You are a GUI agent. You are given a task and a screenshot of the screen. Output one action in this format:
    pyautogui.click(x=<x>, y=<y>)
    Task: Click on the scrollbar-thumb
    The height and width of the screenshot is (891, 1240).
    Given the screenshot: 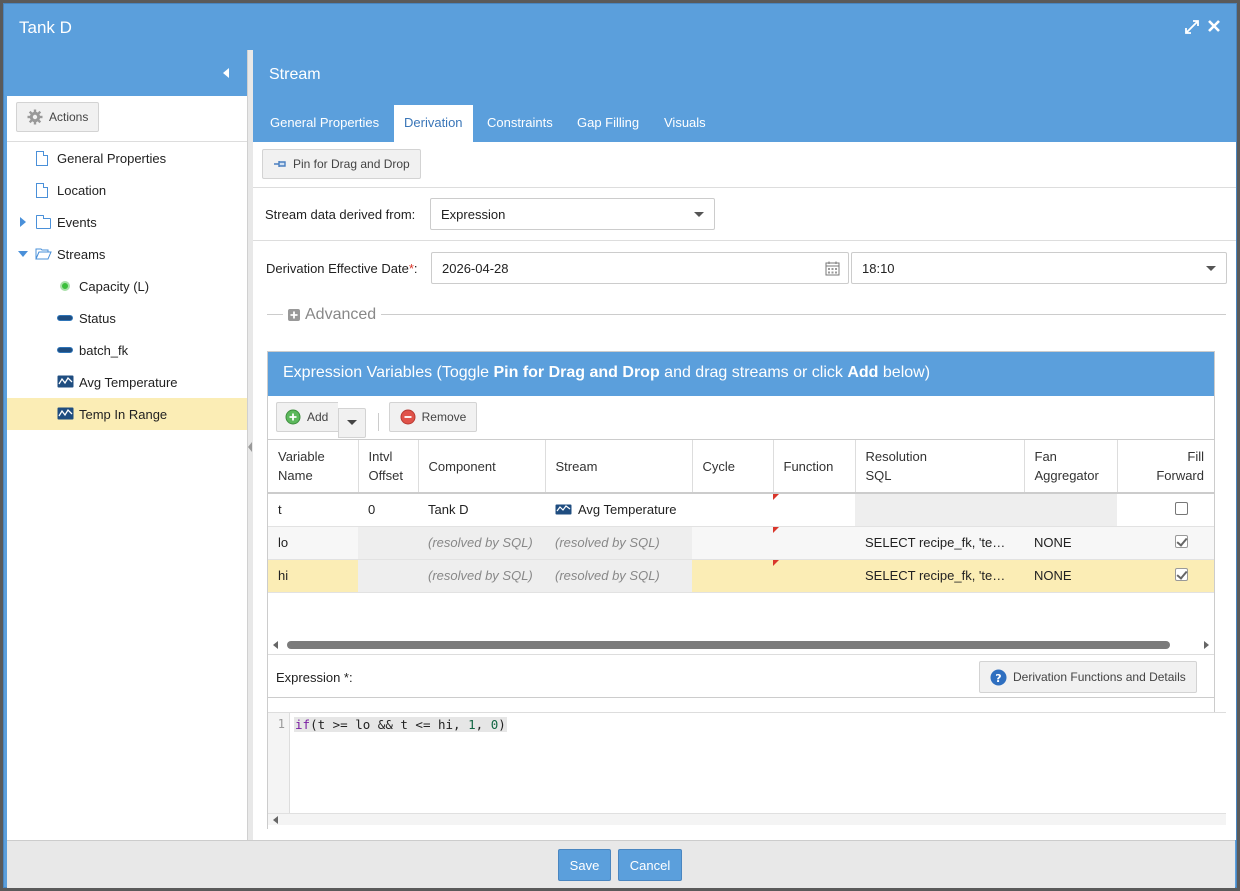 What is the action you would take?
    pyautogui.click(x=728, y=645)
    